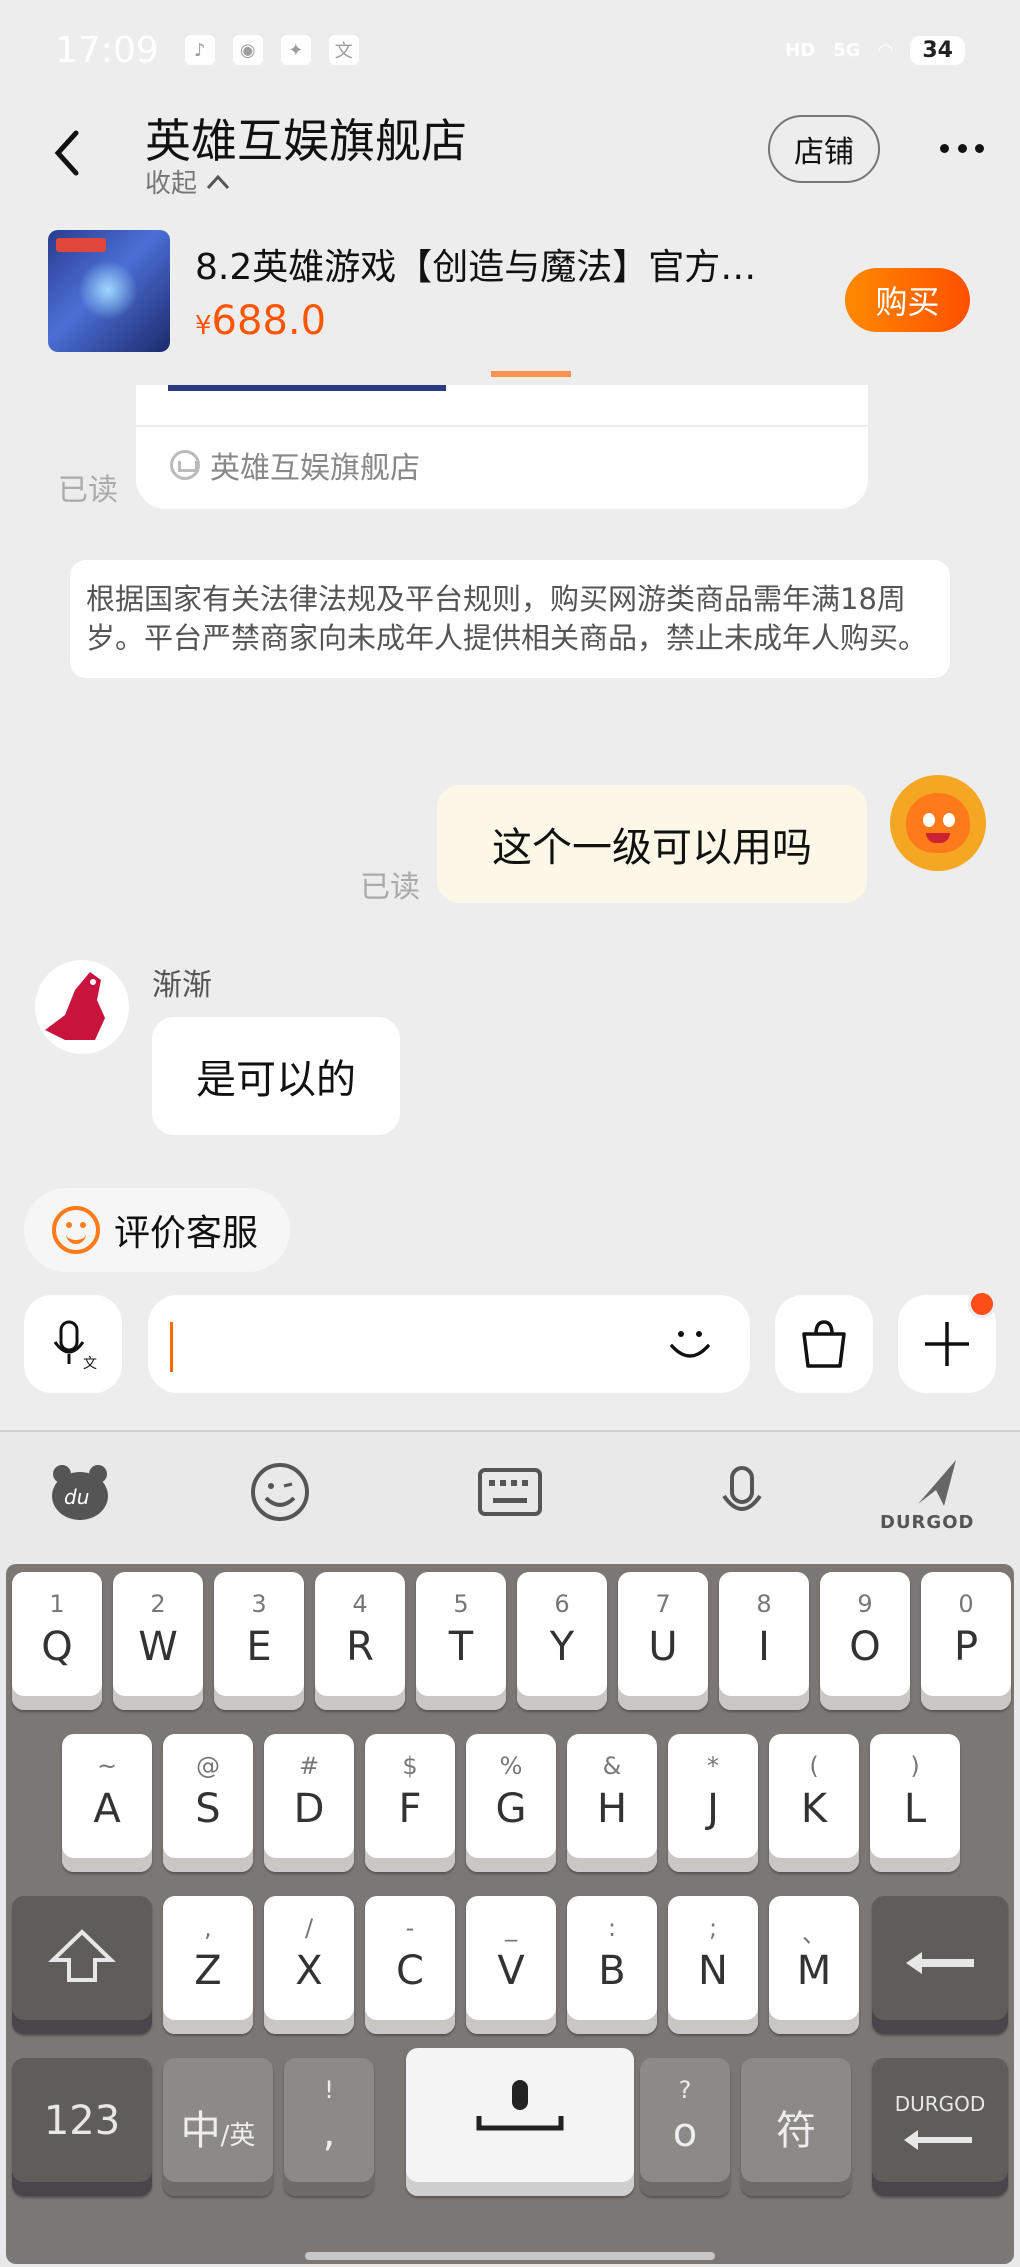 This screenshot has height=2267, width=1020. I want to click on game-app-icon: ✦, so click(295, 50).